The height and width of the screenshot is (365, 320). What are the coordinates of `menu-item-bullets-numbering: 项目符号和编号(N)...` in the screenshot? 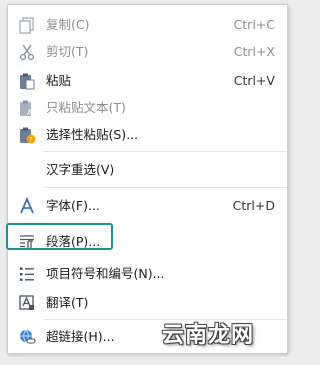 It's located at (147, 273).